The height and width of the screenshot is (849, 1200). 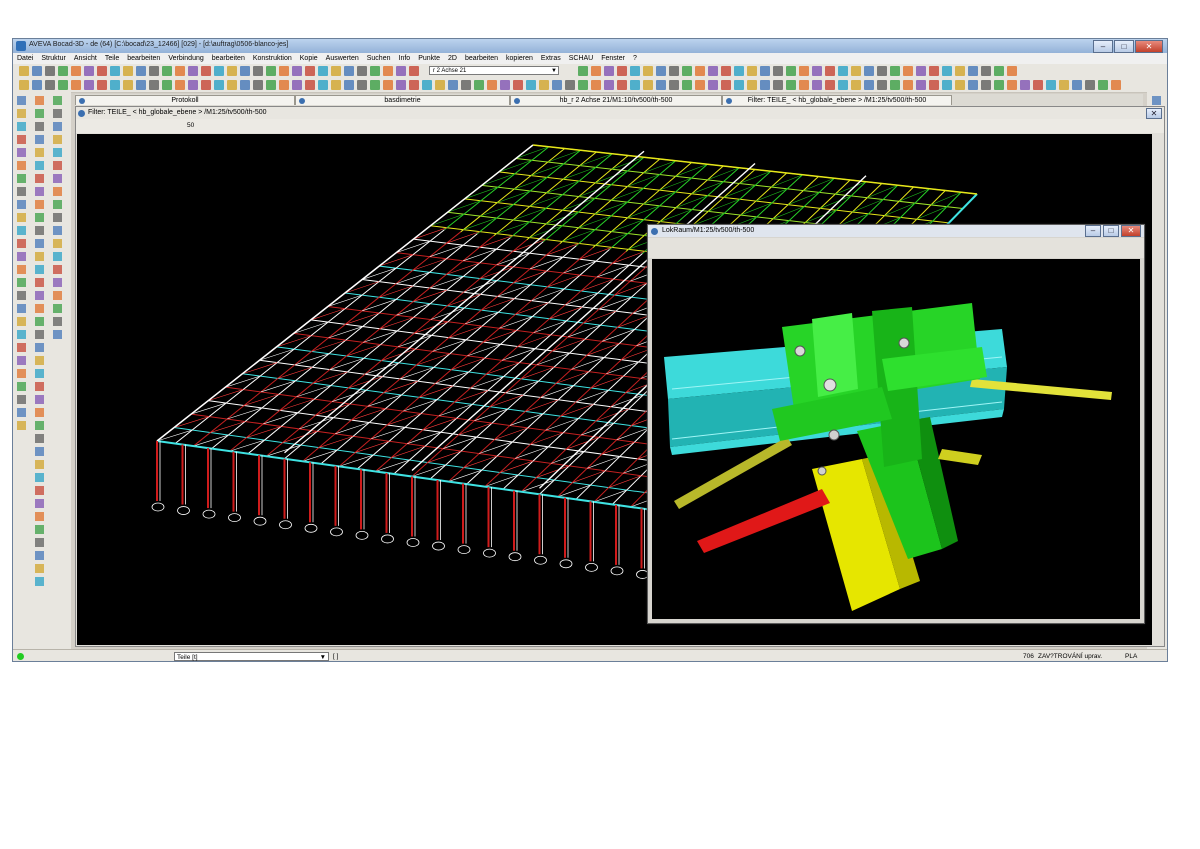 What do you see at coordinates (228, 58) in the screenshot?
I see `menu-item: bearbeiten` at bounding box center [228, 58].